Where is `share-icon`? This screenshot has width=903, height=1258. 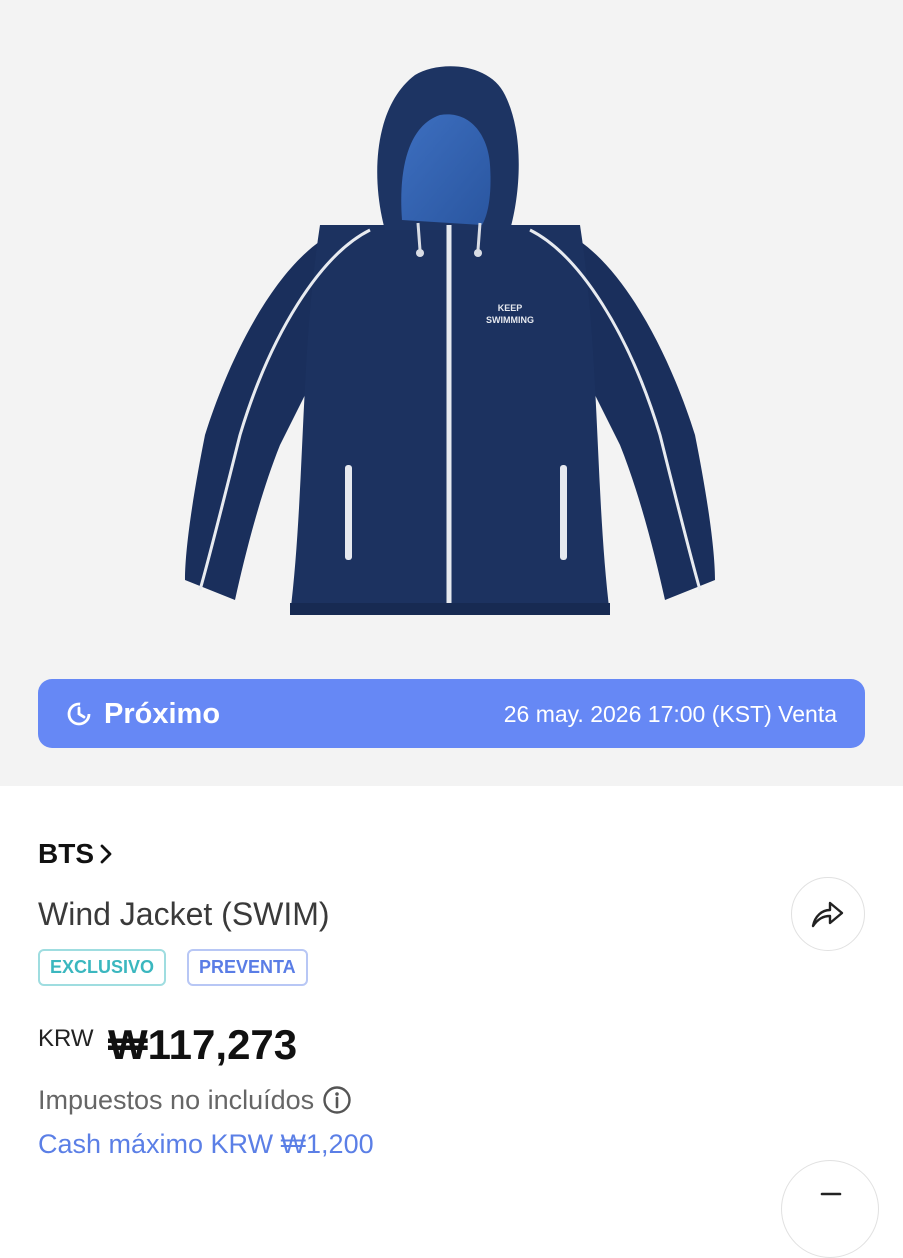 share-icon is located at coordinates (827, 914).